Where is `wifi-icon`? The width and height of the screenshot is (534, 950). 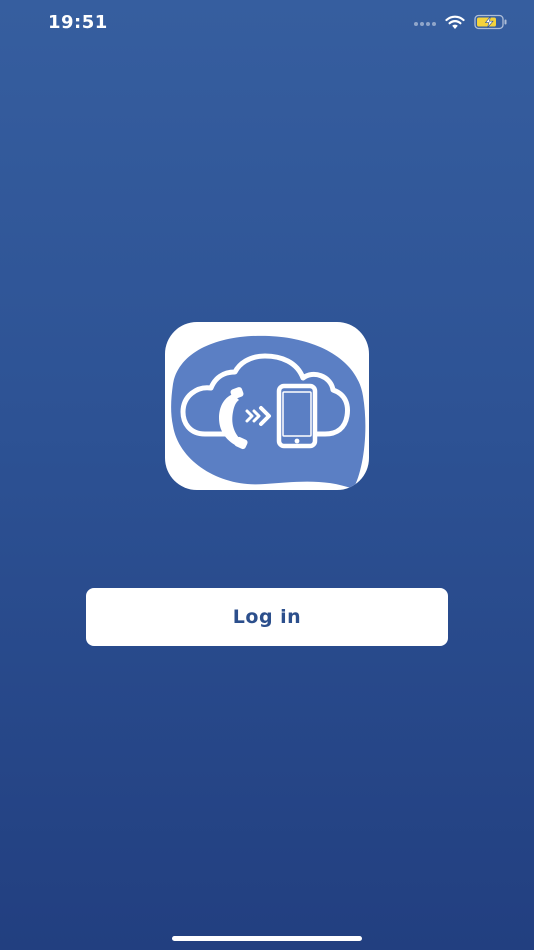
wifi-icon is located at coordinates (455, 24).